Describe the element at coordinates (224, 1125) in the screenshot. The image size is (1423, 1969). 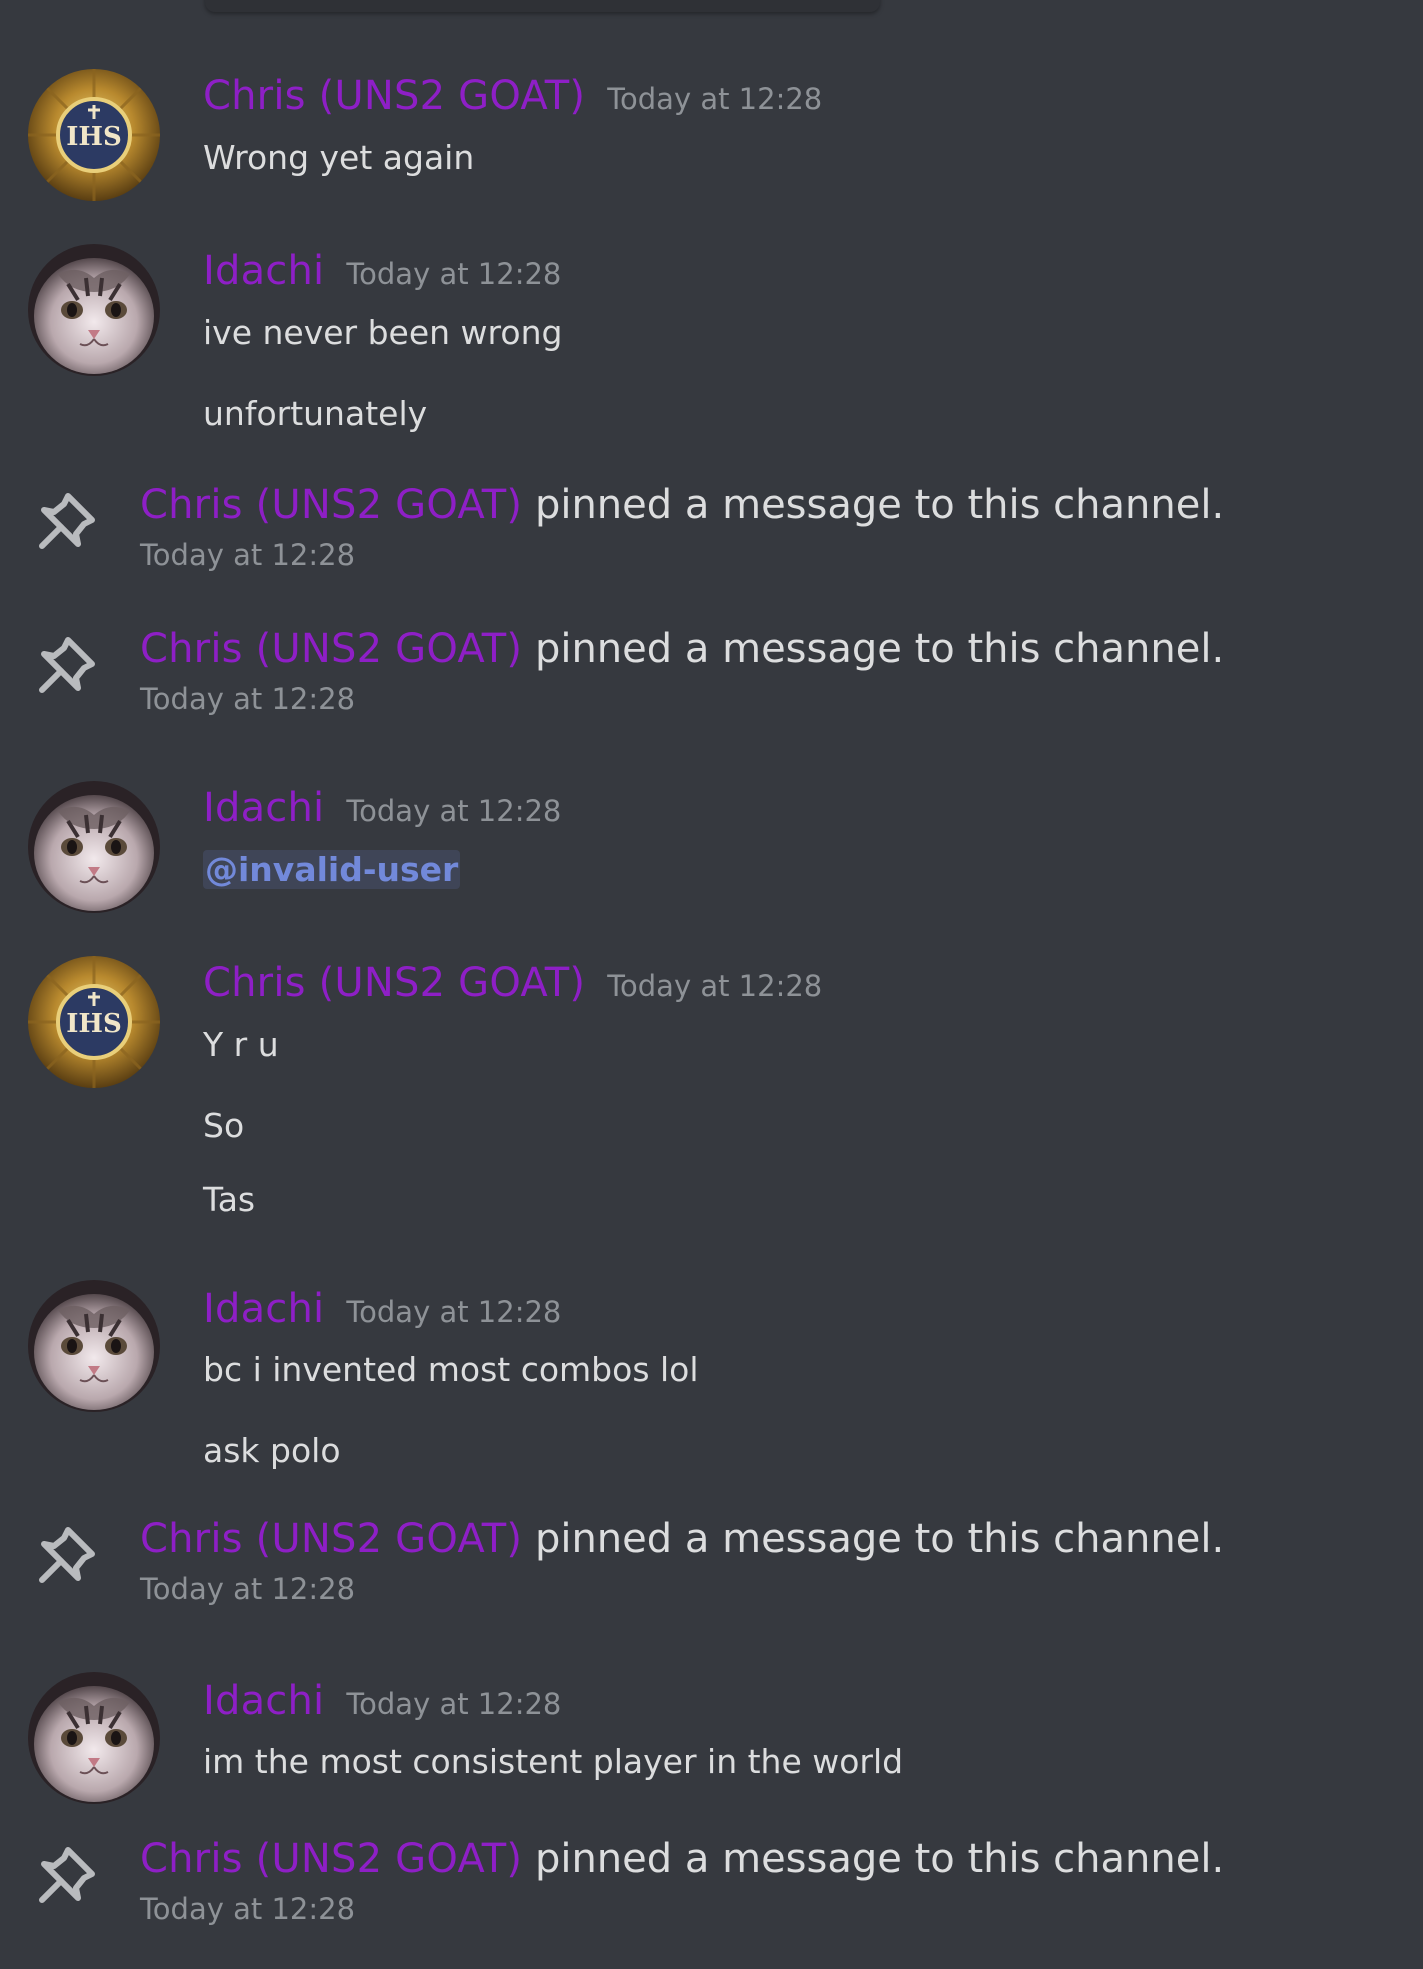
I see `message-text: So` at that location.